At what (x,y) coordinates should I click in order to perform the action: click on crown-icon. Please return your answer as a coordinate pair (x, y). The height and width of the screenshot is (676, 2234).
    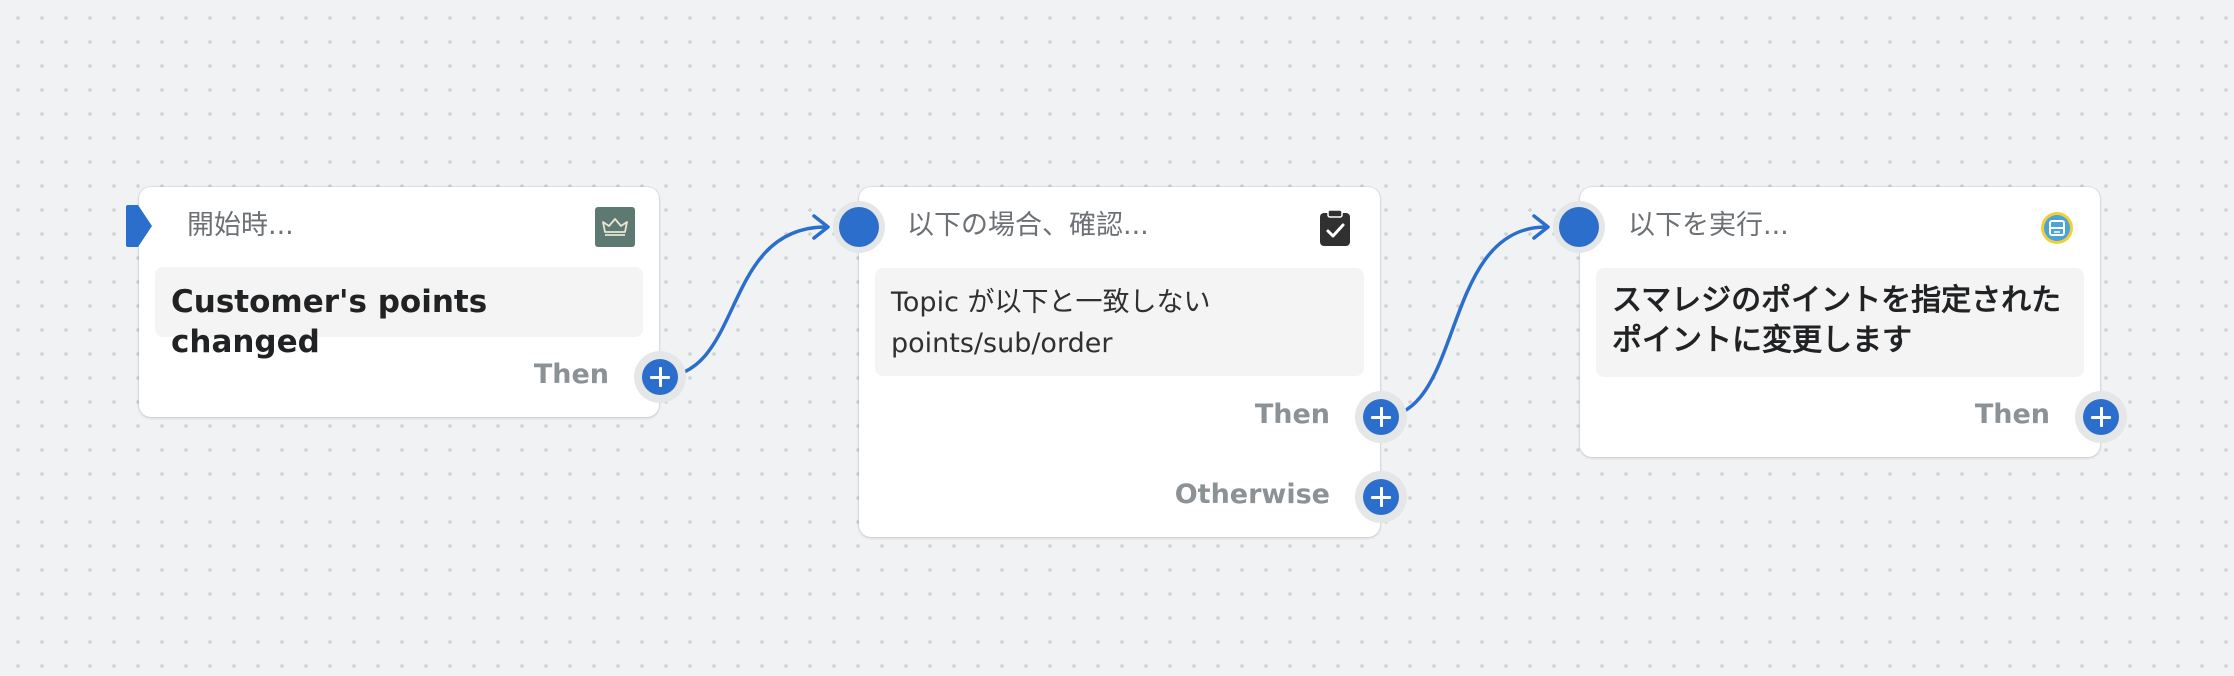
    Looking at the image, I should click on (615, 227).